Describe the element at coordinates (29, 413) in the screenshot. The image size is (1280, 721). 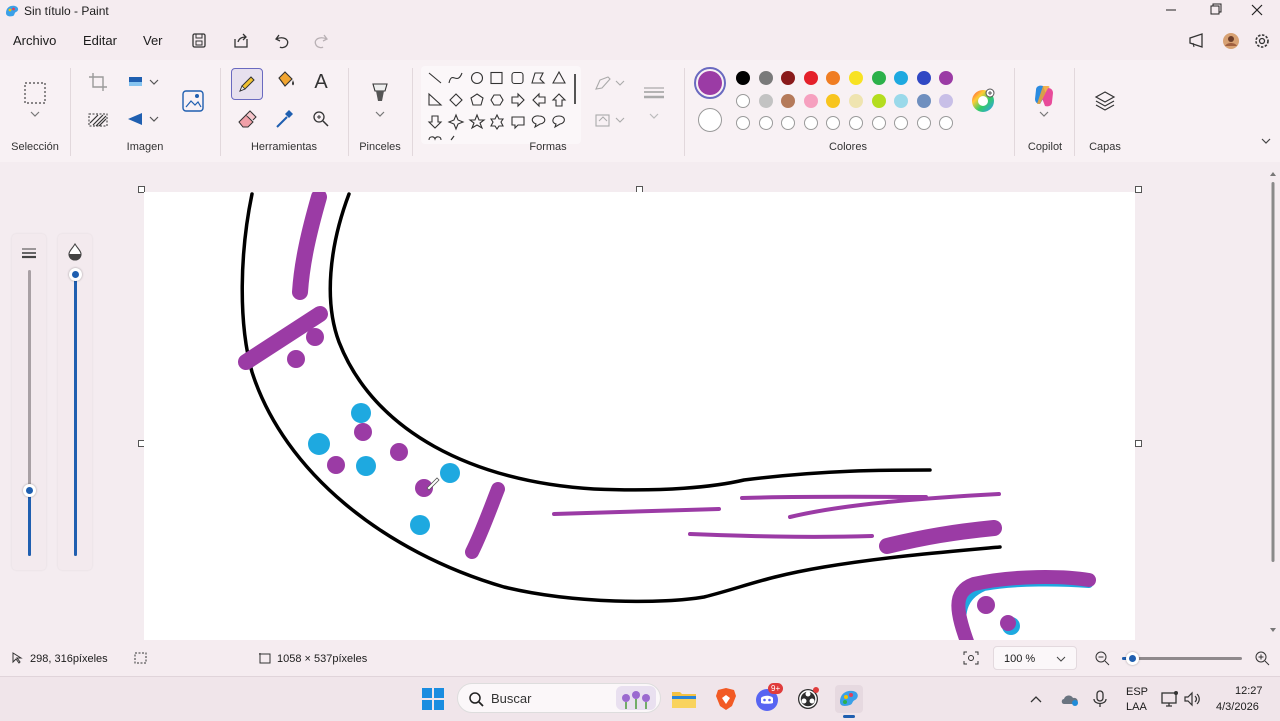
I see `brush-size-slider` at that location.